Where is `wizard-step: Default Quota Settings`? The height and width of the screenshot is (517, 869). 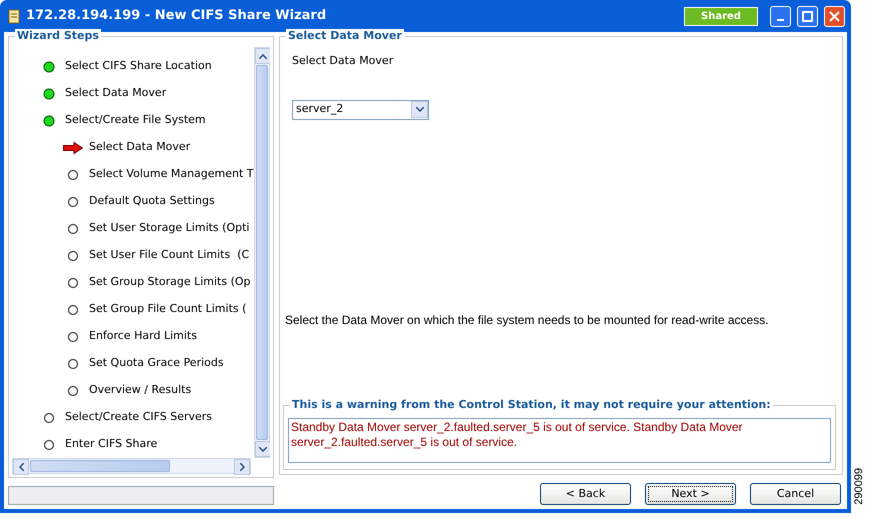 wizard-step: Default Quota Settings is located at coordinates (152, 201).